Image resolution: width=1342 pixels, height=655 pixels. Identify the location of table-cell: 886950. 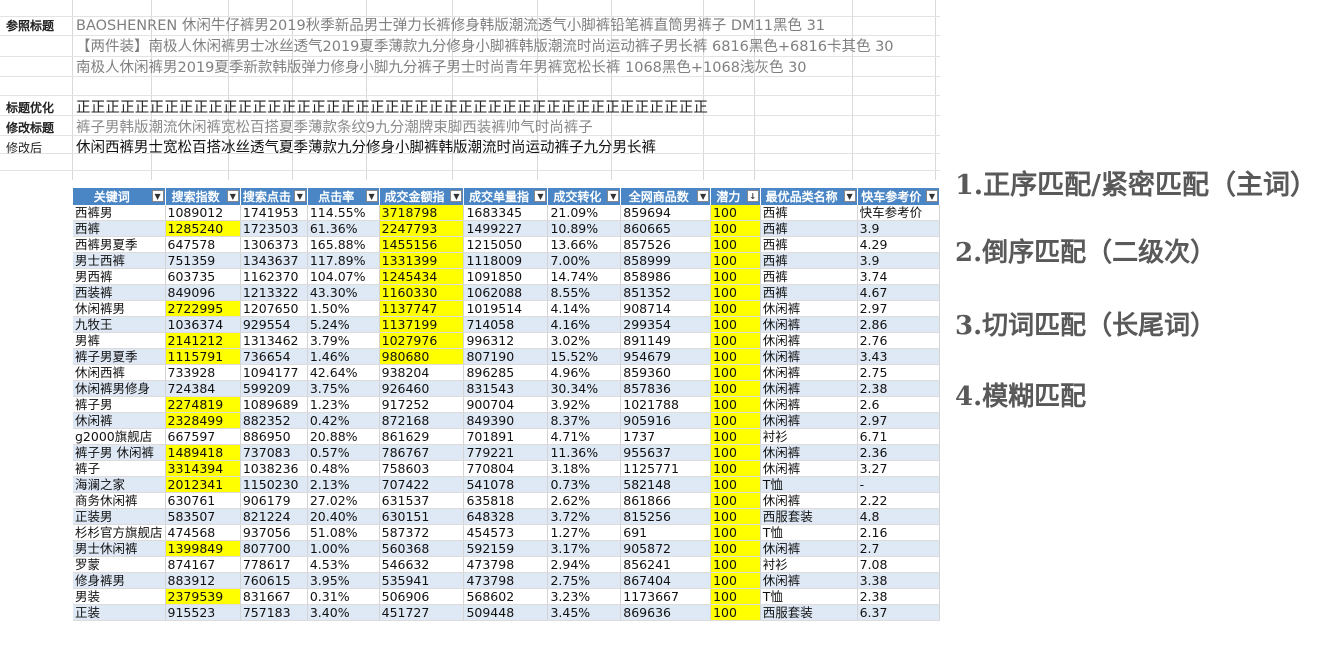
(274, 436).